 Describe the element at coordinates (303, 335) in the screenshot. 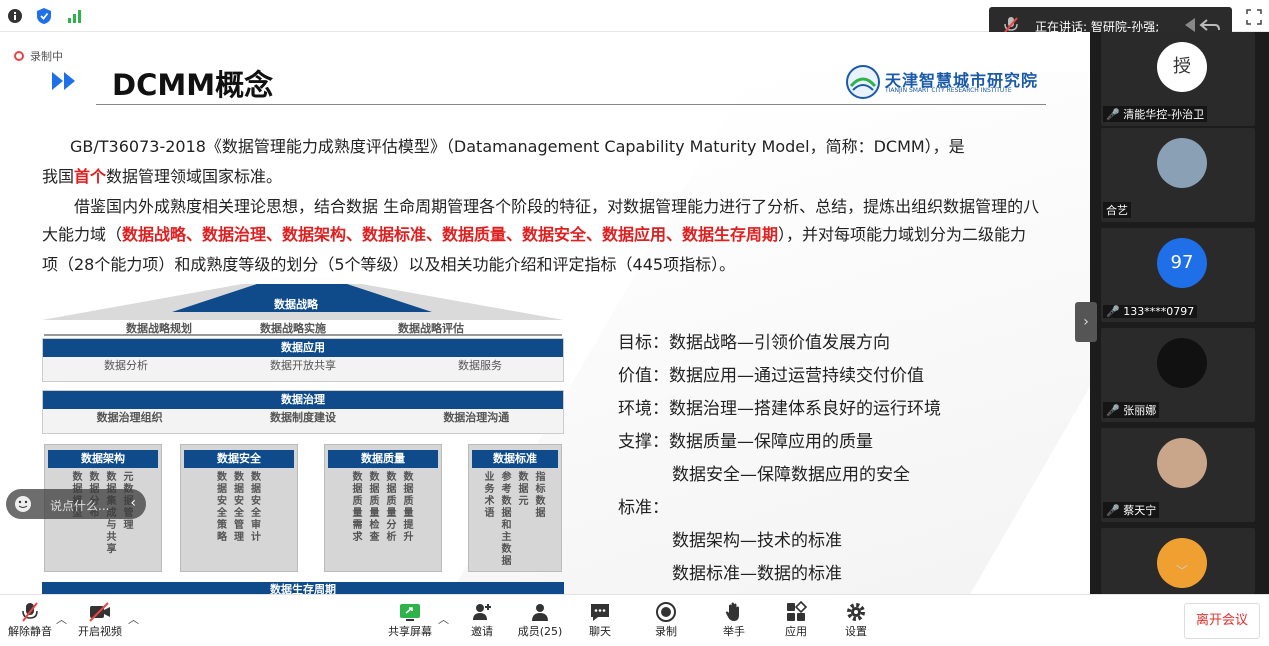

I see `roof-baseline` at that location.